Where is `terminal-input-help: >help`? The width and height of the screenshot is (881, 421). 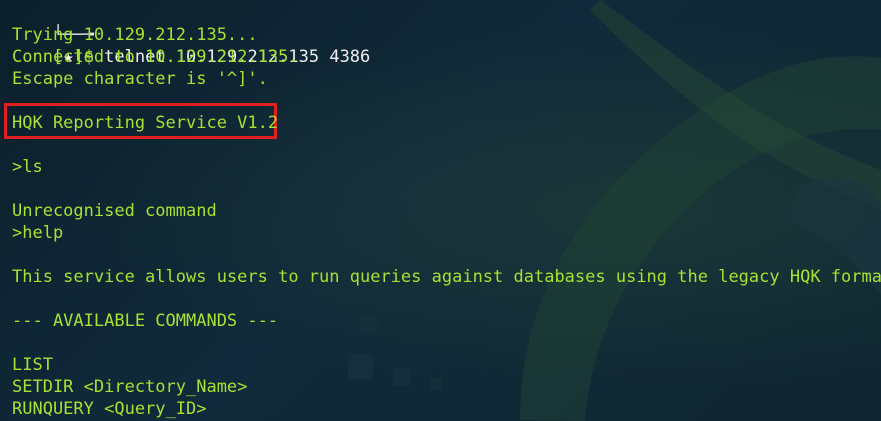 terminal-input-help: >help is located at coordinates (37, 233).